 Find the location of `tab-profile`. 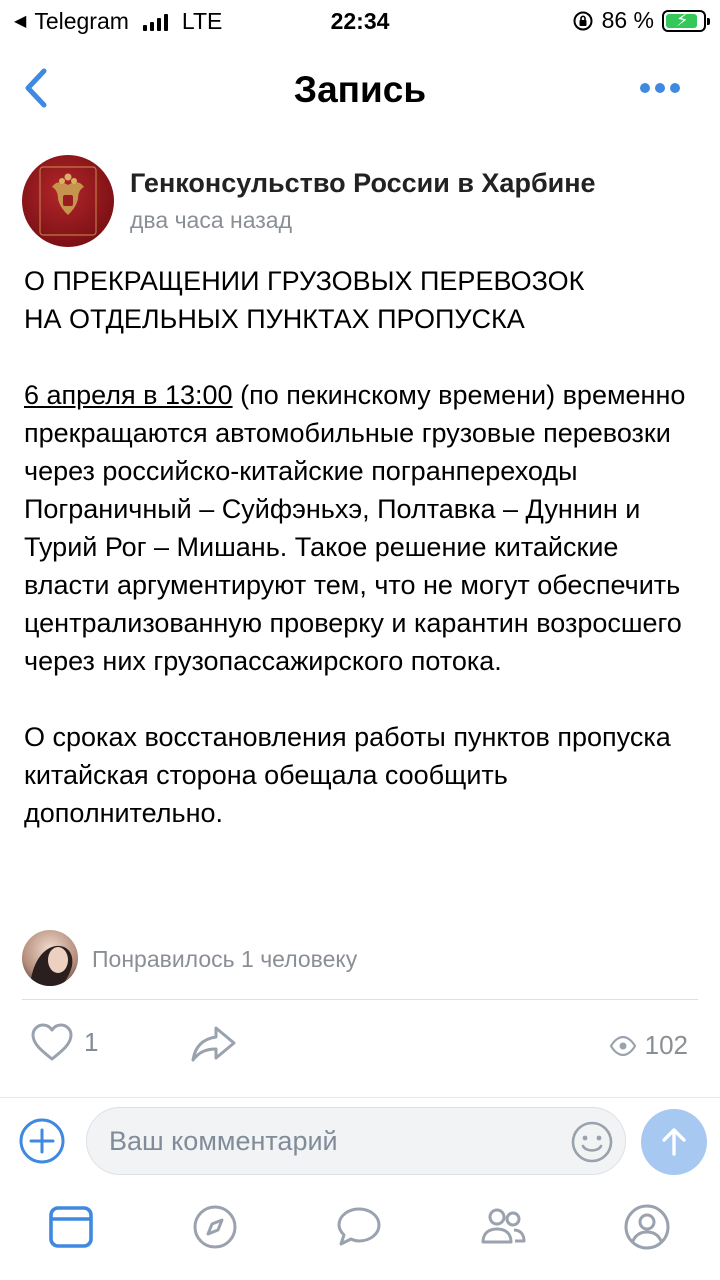

tab-profile is located at coordinates (647, 1227).